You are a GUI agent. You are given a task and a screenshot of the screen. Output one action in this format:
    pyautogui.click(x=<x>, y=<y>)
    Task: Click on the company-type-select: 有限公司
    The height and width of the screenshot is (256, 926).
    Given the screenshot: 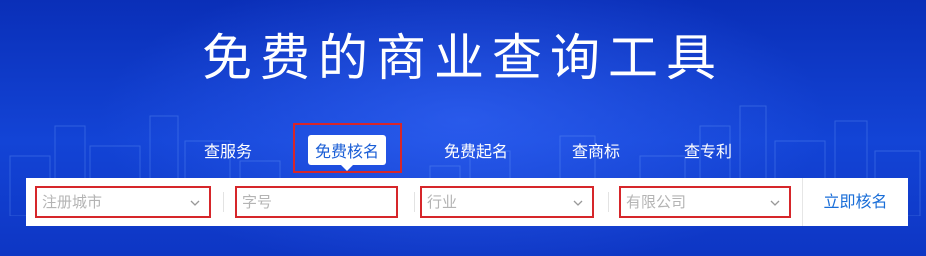 What is the action you would take?
    pyautogui.click(x=705, y=202)
    